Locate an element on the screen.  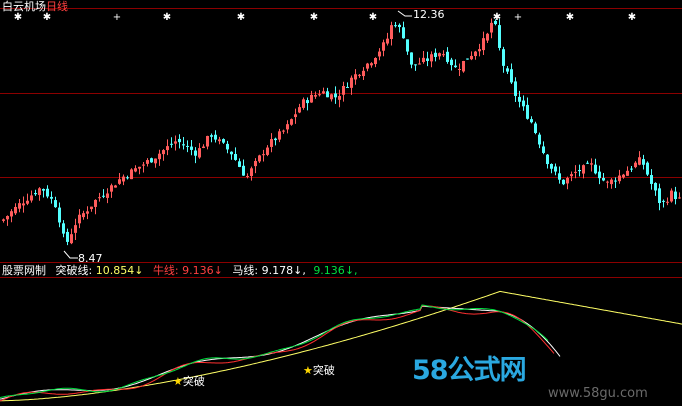
watermark-logo: 58公式网 is located at coordinates (469, 367).